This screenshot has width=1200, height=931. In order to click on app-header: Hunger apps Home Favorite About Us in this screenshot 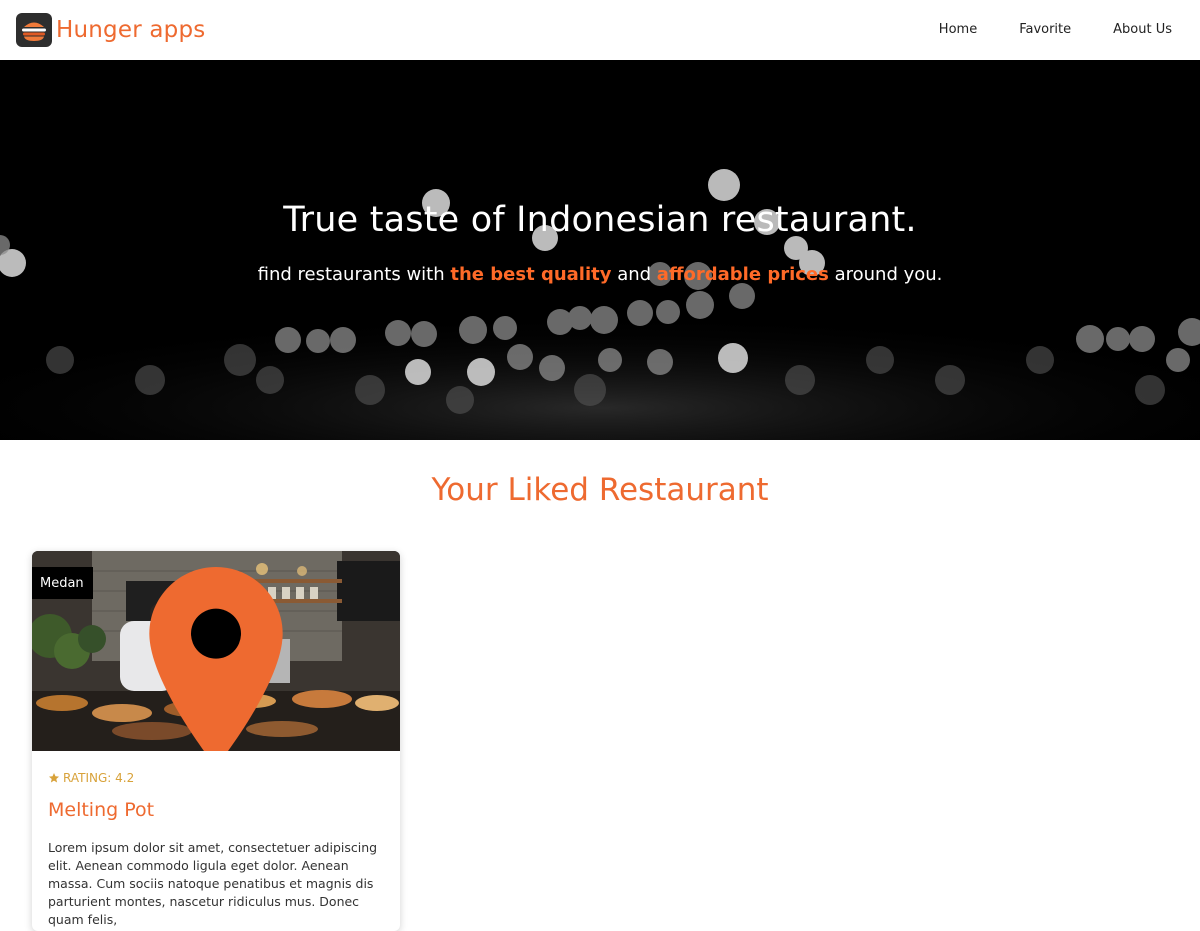, I will do `click(600, 30)`.